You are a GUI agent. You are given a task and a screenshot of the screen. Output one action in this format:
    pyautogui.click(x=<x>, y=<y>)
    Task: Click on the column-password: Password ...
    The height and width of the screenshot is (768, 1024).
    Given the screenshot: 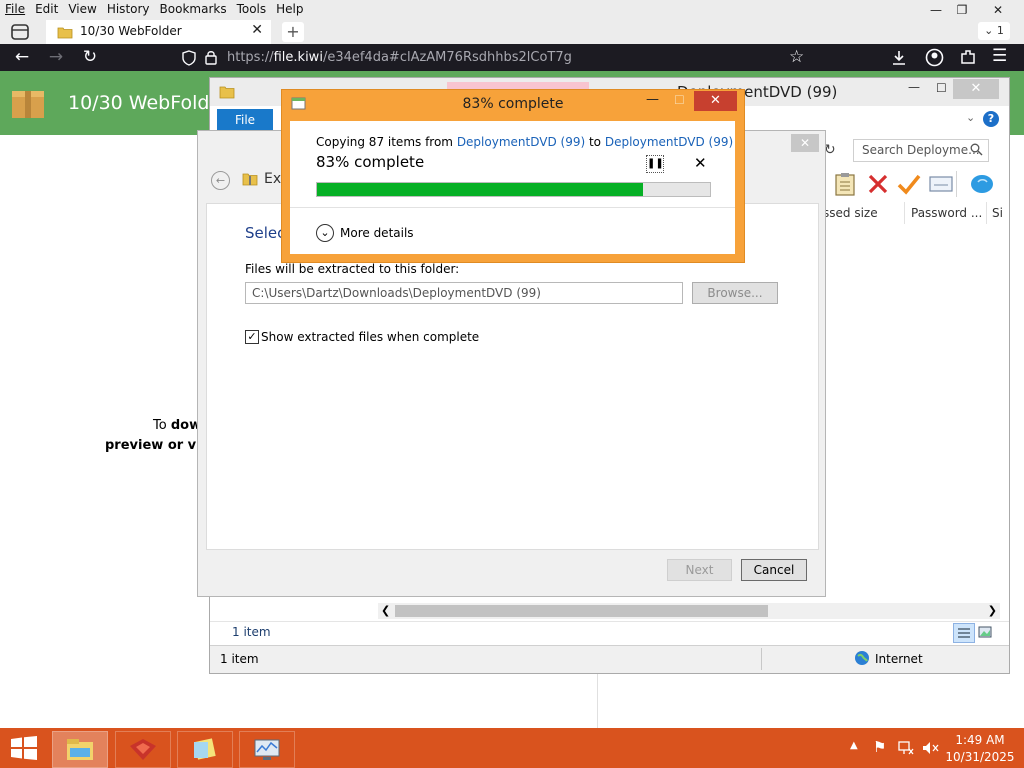 What is the action you would take?
    pyautogui.click(x=946, y=213)
    